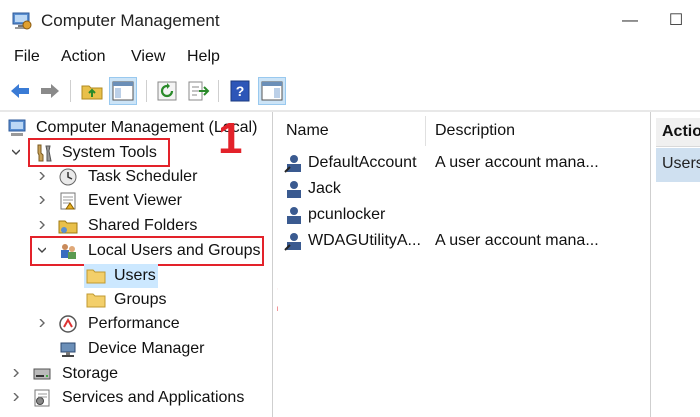 The width and height of the screenshot is (700, 417). I want to click on forward-arrow-icon, so click(50, 91).